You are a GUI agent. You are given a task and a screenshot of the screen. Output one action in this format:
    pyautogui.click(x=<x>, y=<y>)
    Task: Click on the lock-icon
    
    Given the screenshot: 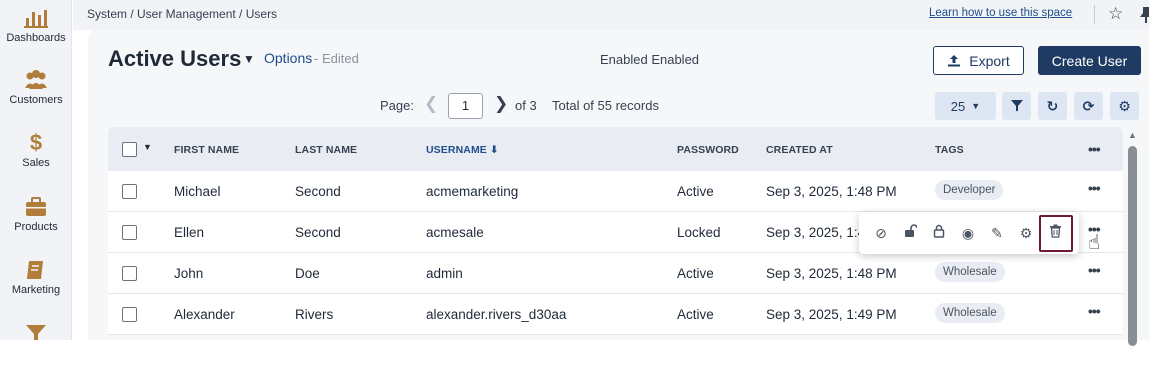 What is the action you would take?
    pyautogui.click(x=939, y=233)
    